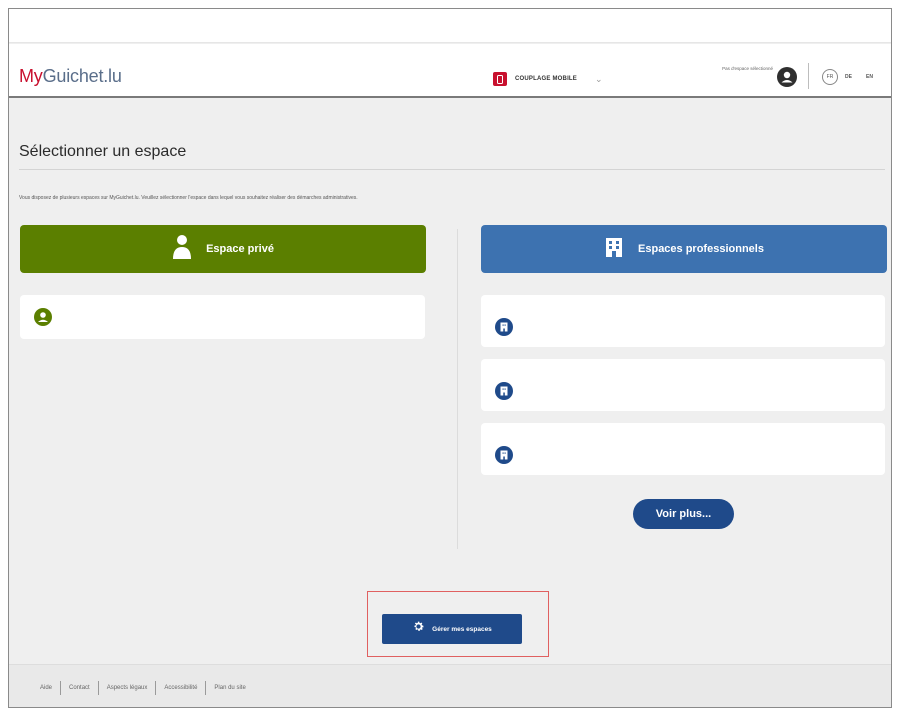 The image size is (899, 709). I want to click on private-space-button: Espace privé, so click(223, 249).